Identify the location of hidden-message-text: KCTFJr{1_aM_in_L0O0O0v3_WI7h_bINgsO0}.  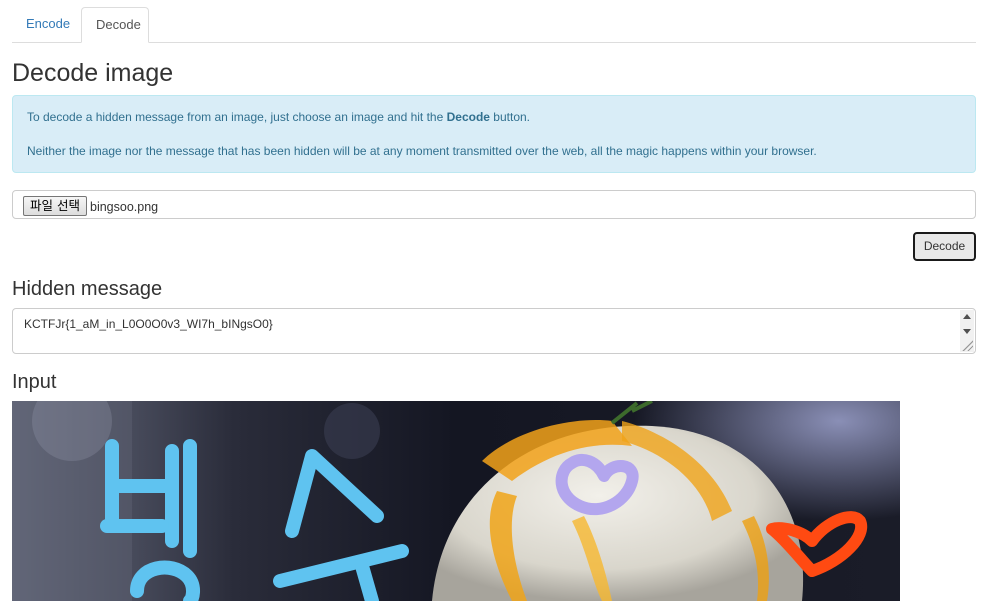
(148, 324).